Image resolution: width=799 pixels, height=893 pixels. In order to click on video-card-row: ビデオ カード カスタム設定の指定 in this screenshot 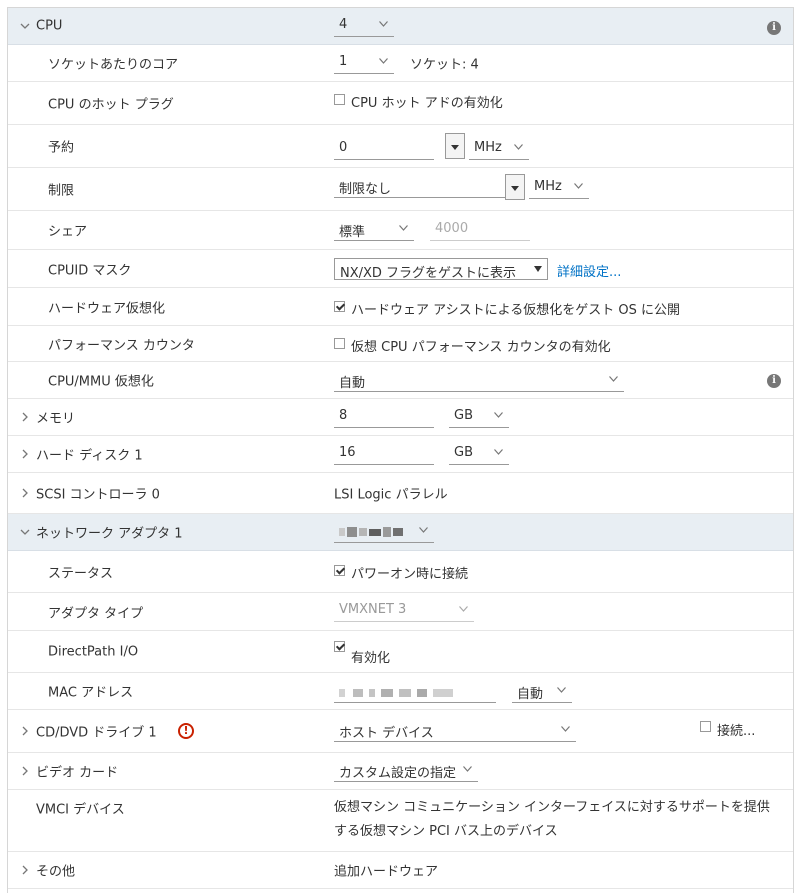, I will do `click(400, 771)`.